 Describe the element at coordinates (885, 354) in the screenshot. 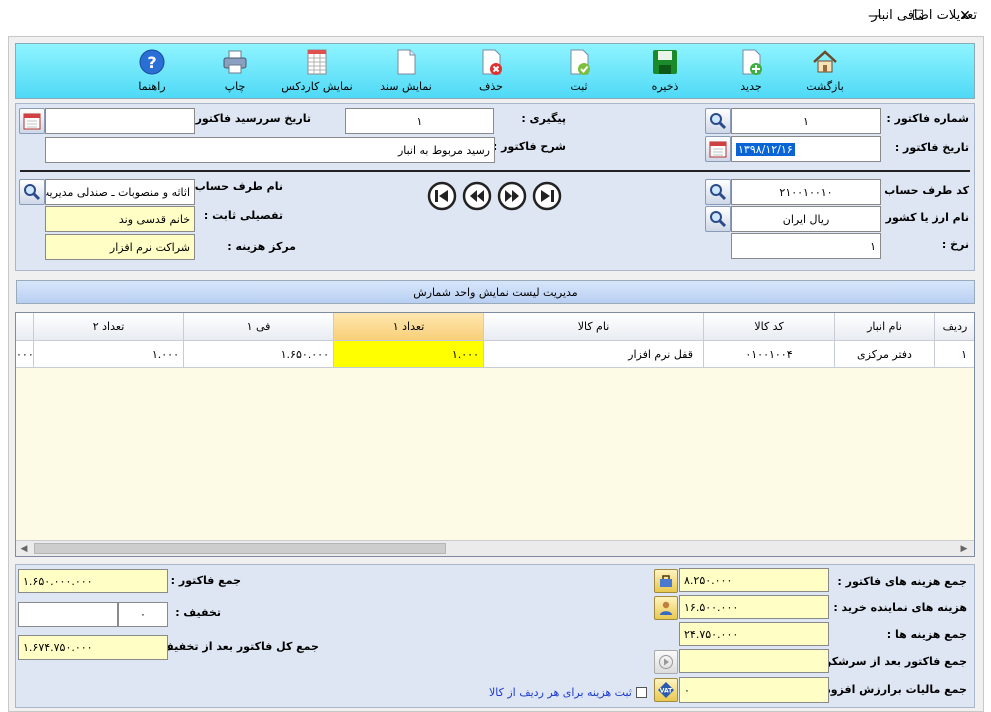

I see `cell-warehouse: دفتر مرکزی` at that location.